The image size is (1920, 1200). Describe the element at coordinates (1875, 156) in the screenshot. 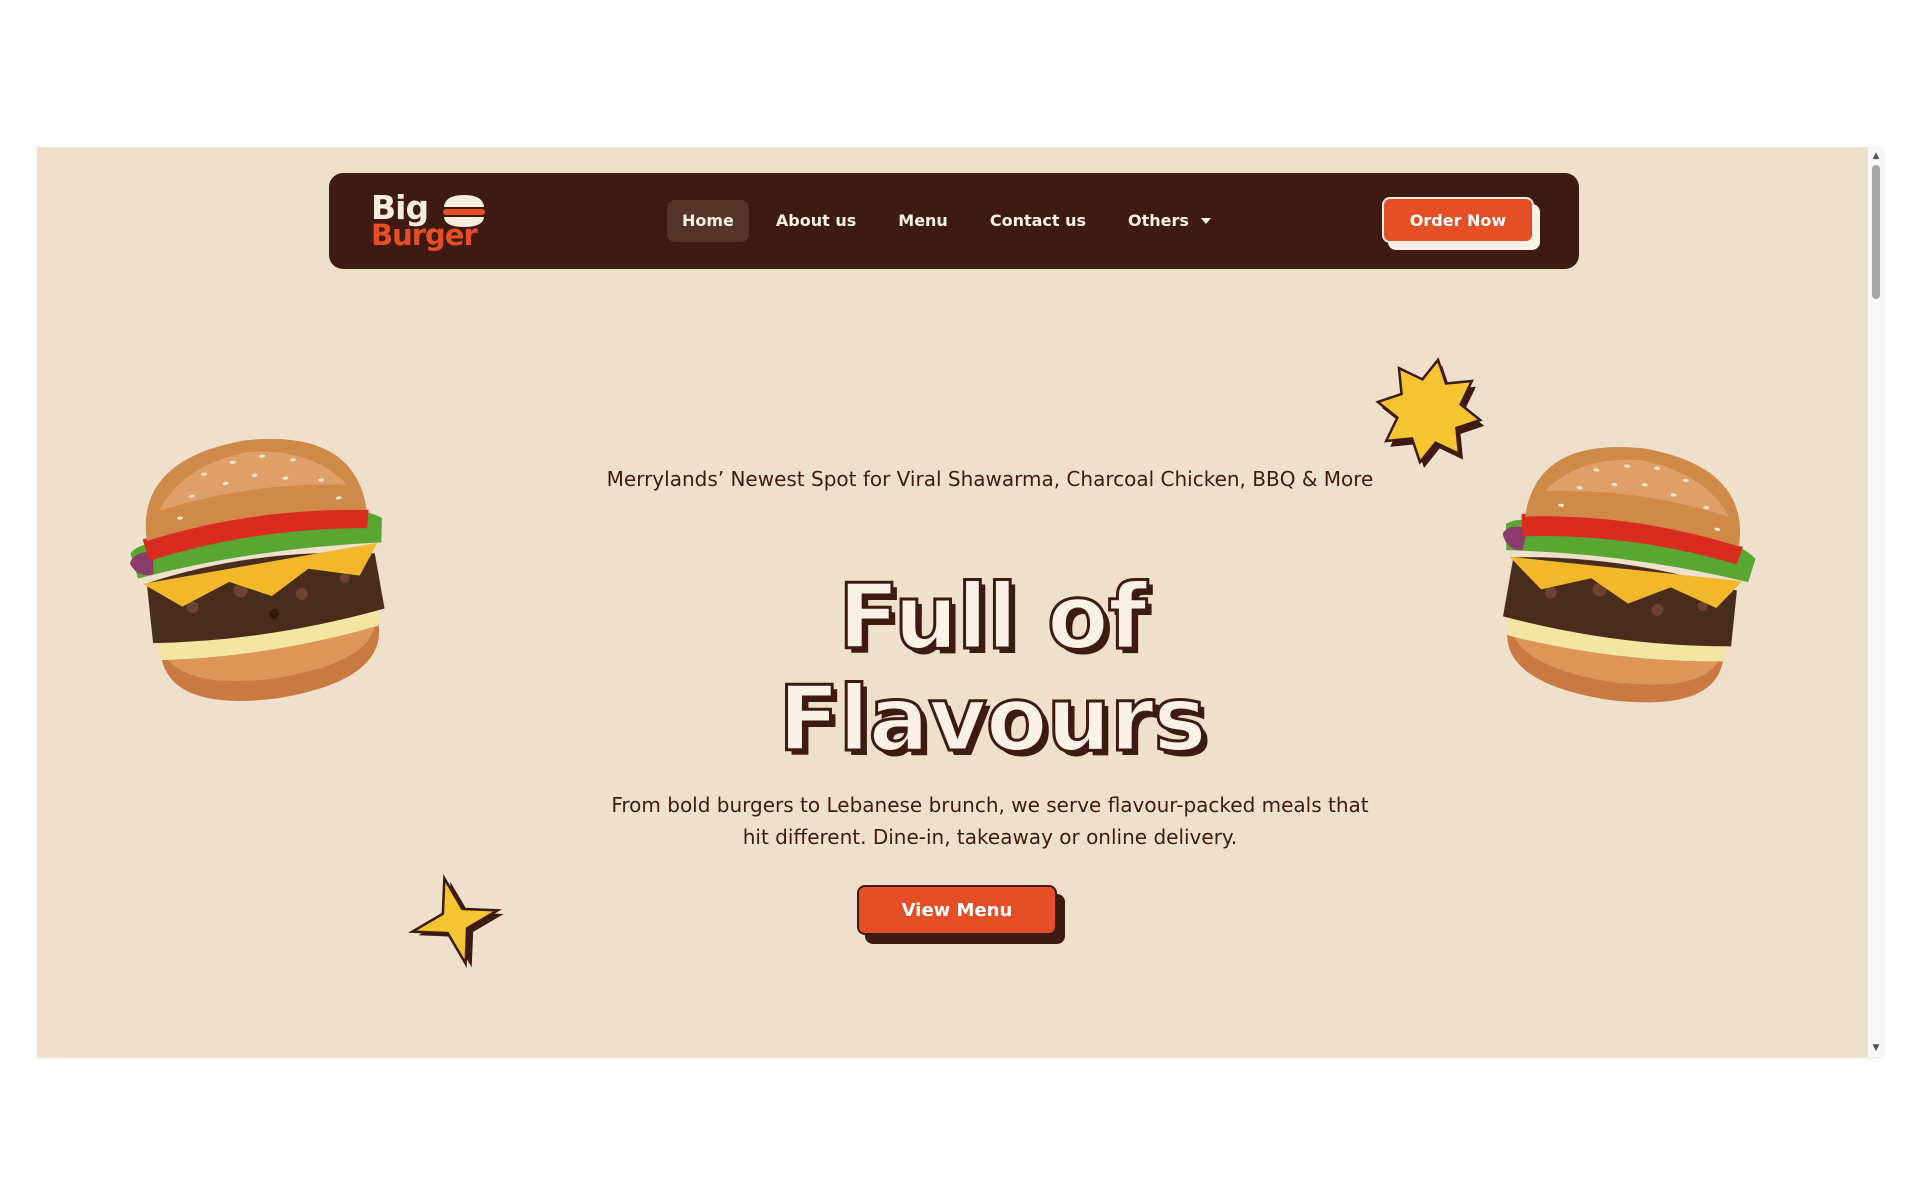

I see `scroll-up-arrow-icon: ▲` at that location.